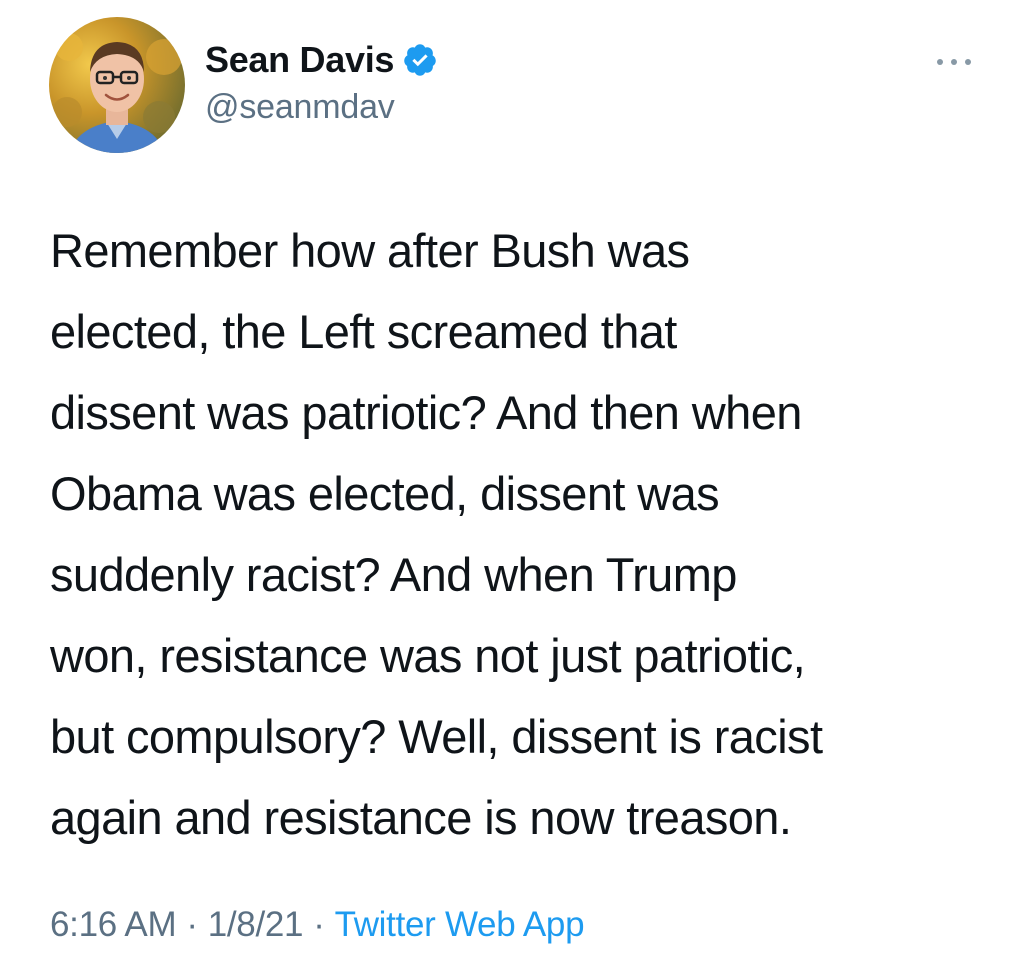  What do you see at coordinates (385, 493) in the screenshot?
I see `tweet-text-line: Obama was elected, dissent was` at bounding box center [385, 493].